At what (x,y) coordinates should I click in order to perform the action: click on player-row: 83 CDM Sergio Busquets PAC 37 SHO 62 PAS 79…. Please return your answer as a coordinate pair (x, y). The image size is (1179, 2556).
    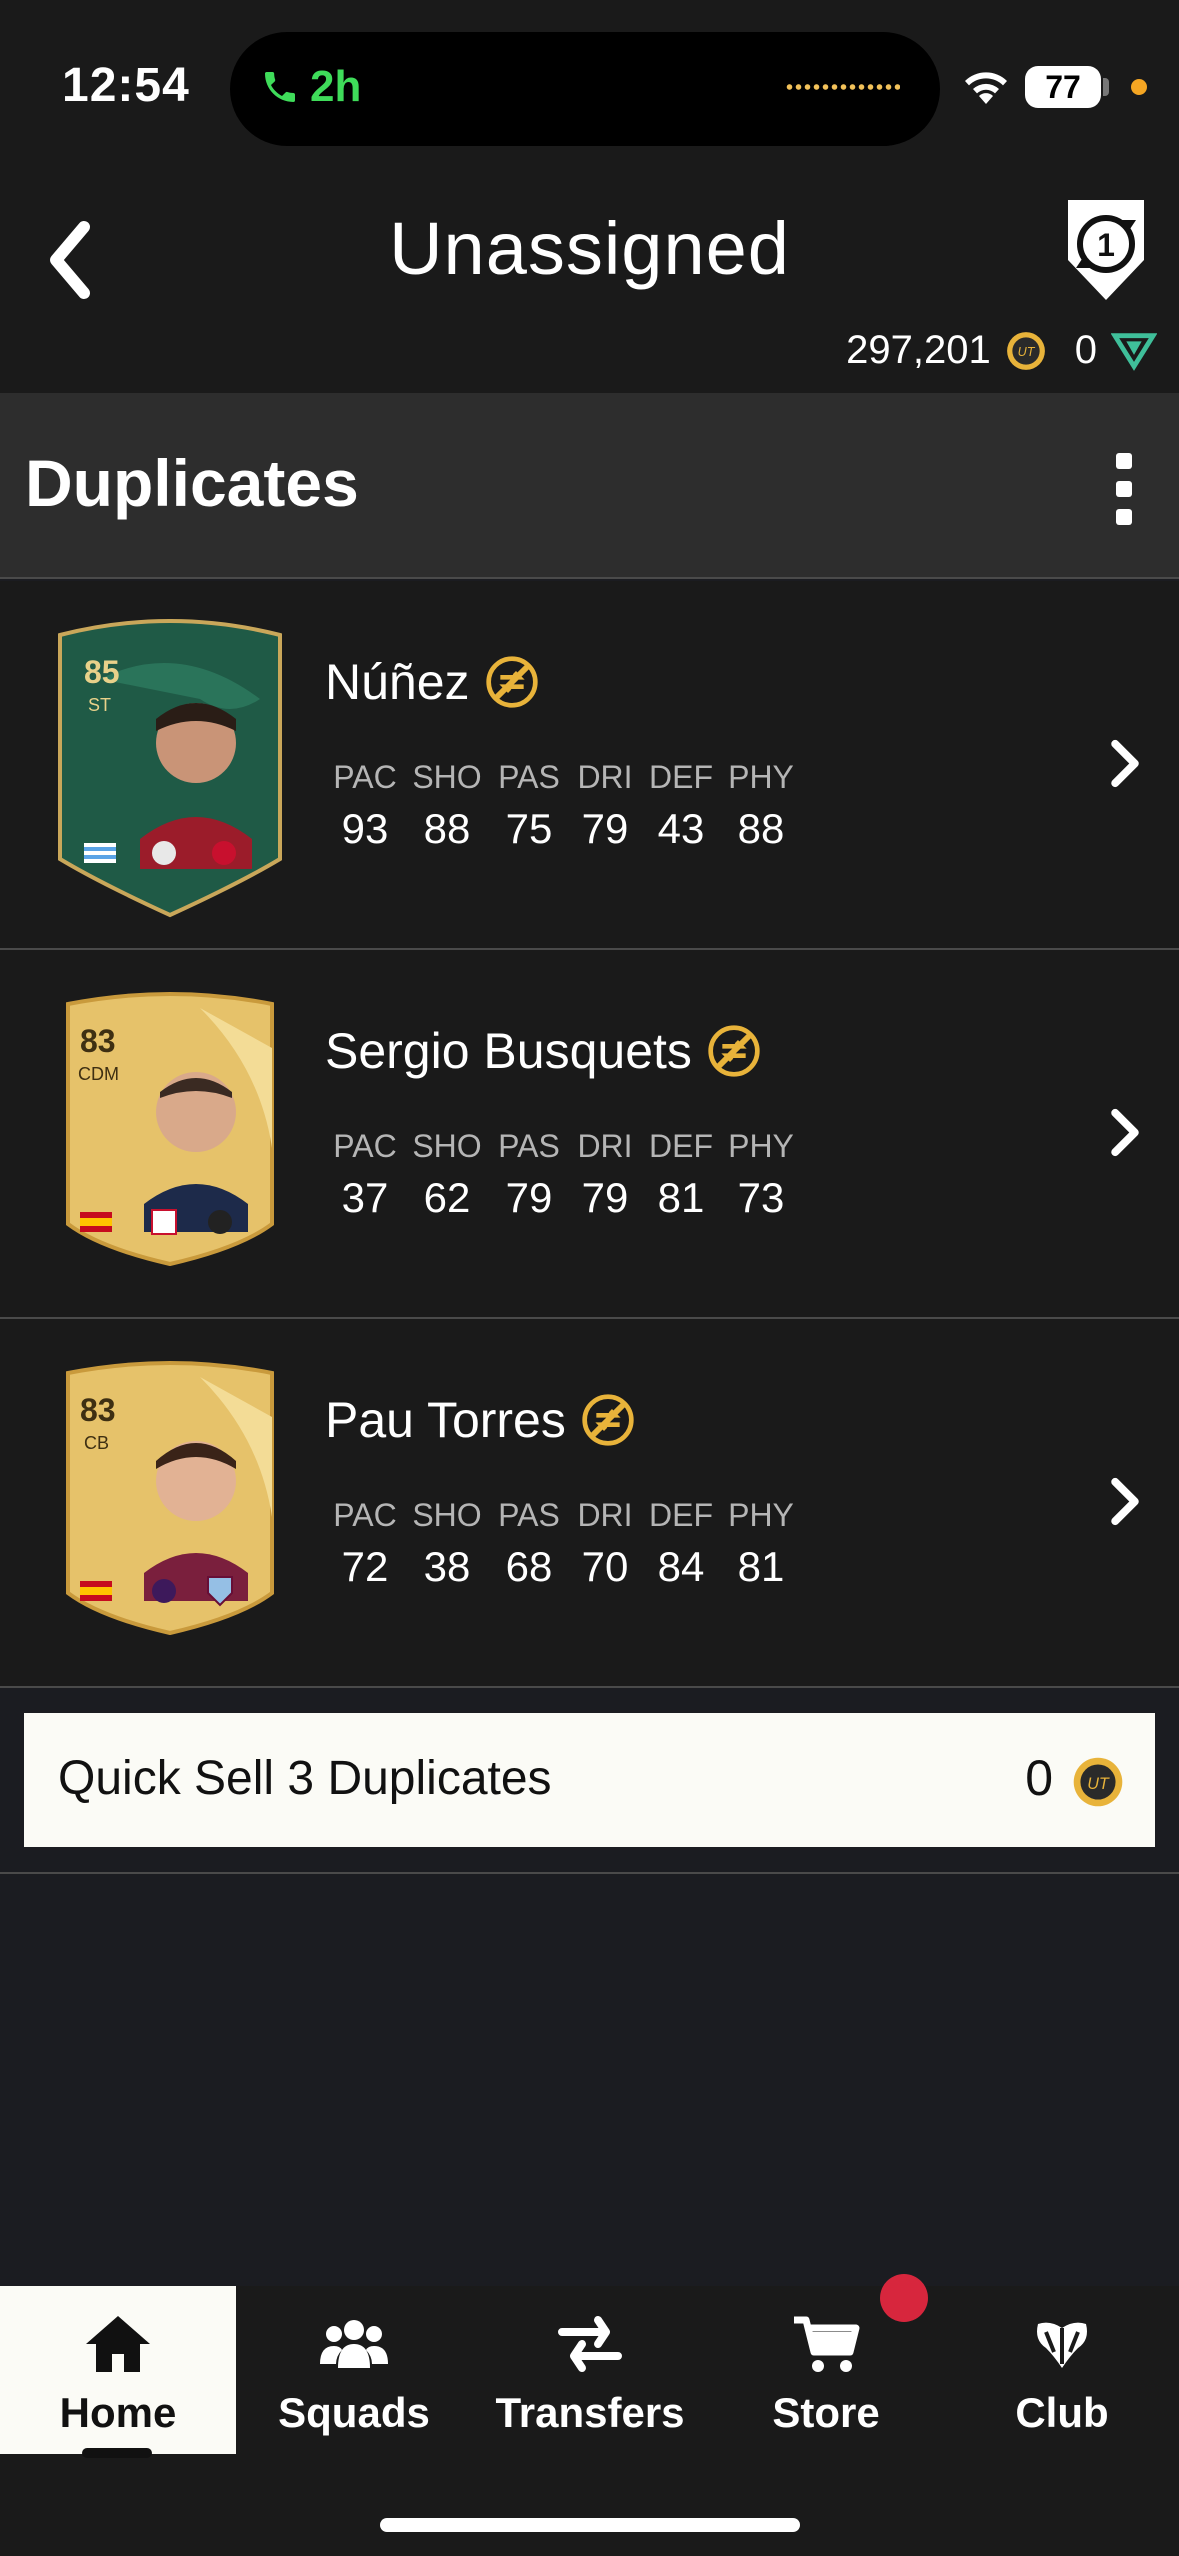
    Looking at the image, I should click on (589, 1134).